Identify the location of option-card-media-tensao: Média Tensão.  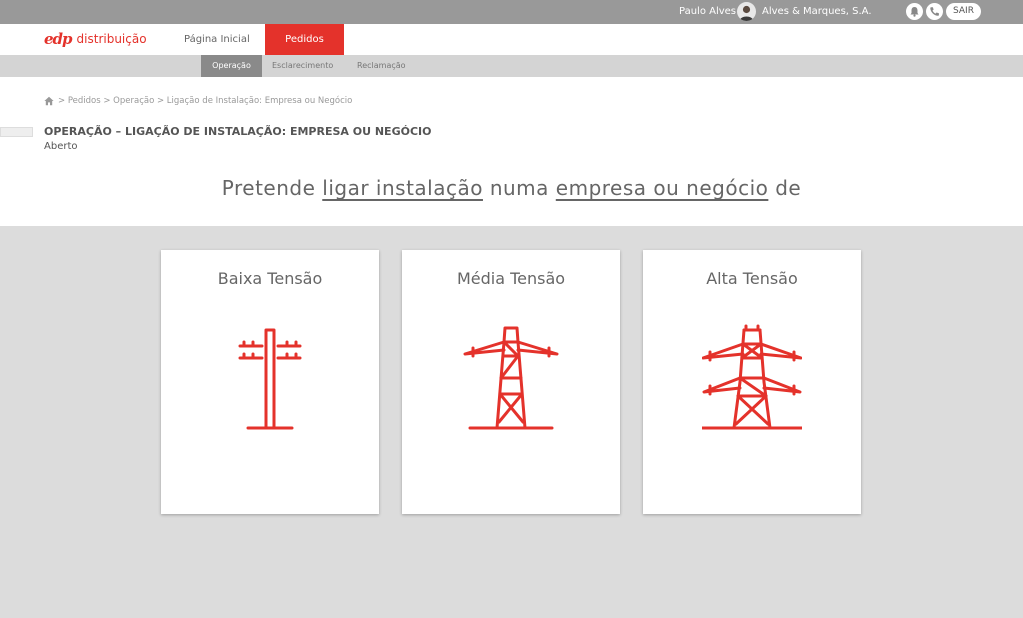
(511, 382).